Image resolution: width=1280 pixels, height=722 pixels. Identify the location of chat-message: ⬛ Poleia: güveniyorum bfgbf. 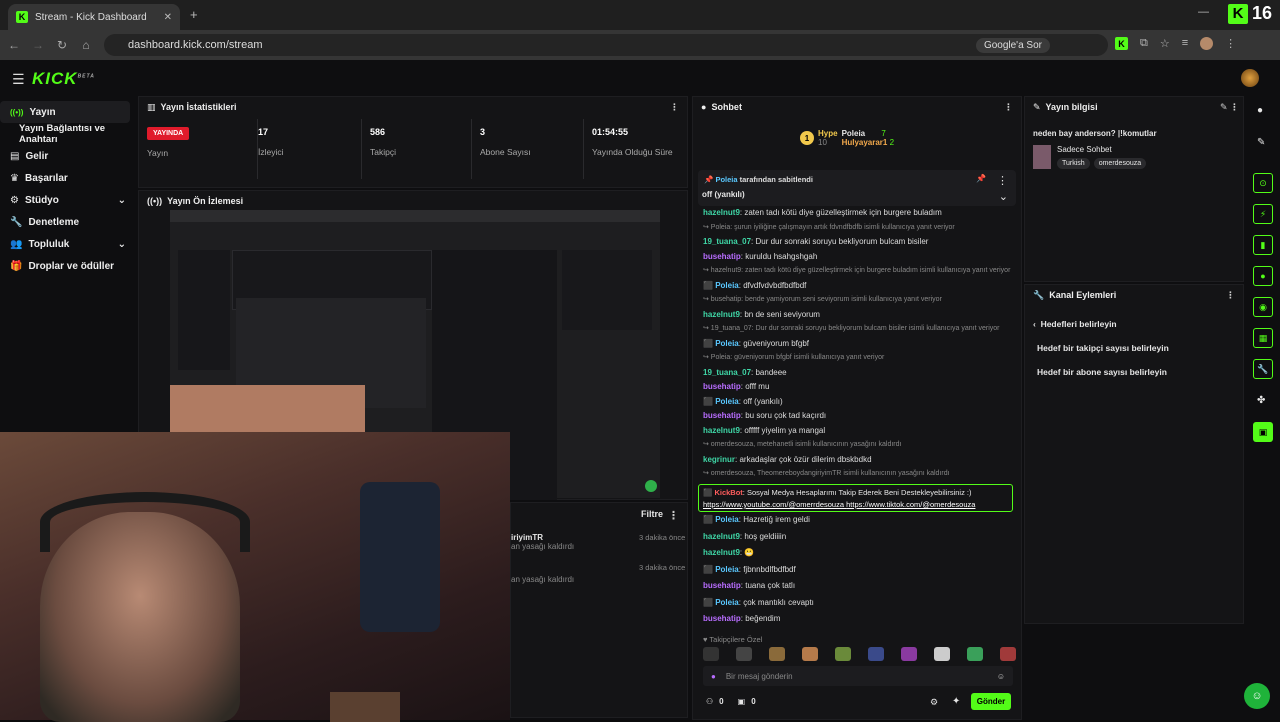
(756, 343).